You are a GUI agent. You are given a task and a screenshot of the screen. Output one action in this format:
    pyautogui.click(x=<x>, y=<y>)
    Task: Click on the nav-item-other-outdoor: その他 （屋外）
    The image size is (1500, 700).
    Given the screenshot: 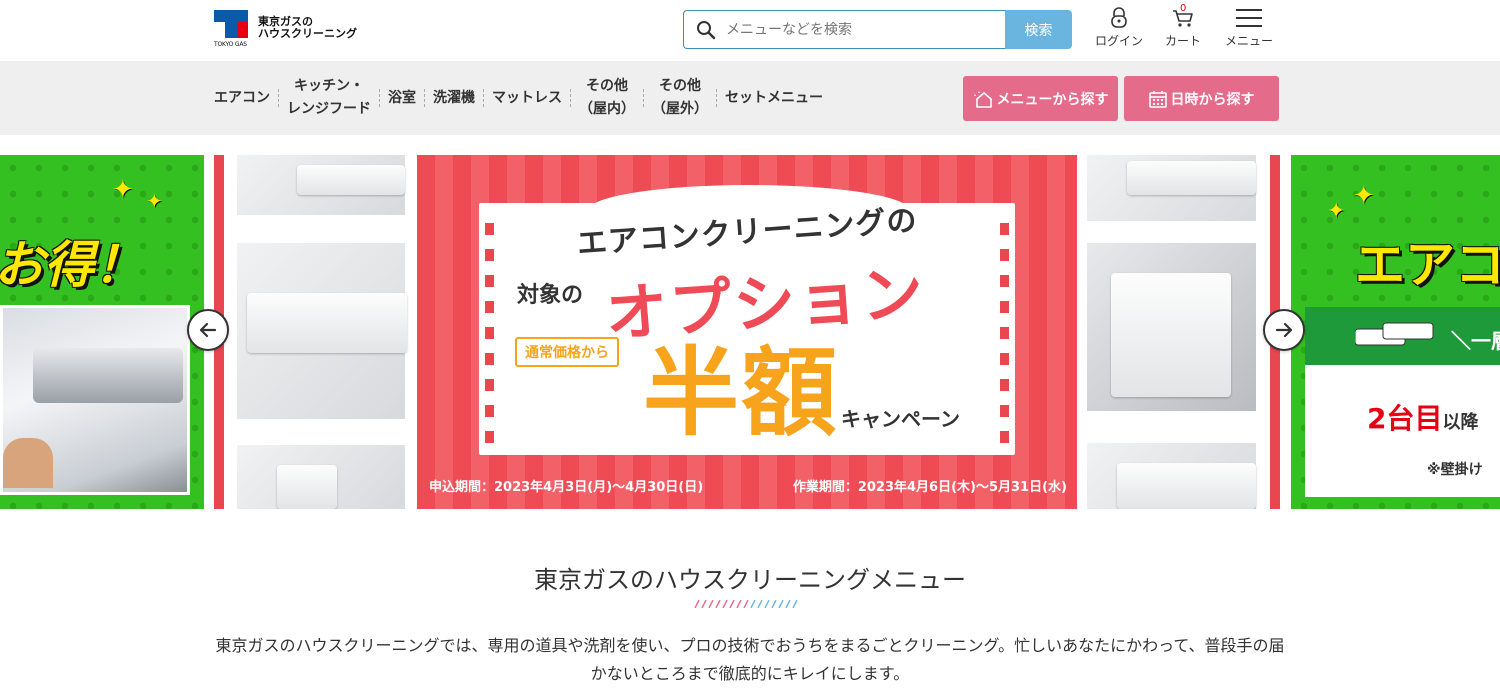 What is the action you would take?
    pyautogui.click(x=680, y=98)
    